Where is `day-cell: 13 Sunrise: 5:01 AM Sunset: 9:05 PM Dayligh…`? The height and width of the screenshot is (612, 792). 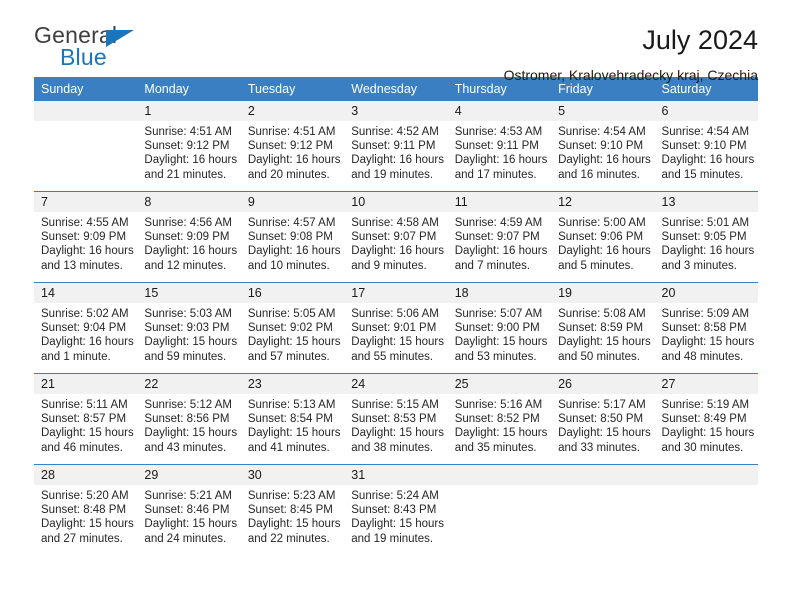 day-cell: 13 Sunrise: 5:01 AM Sunset: 9:05 PM Dayligh… is located at coordinates (706, 237).